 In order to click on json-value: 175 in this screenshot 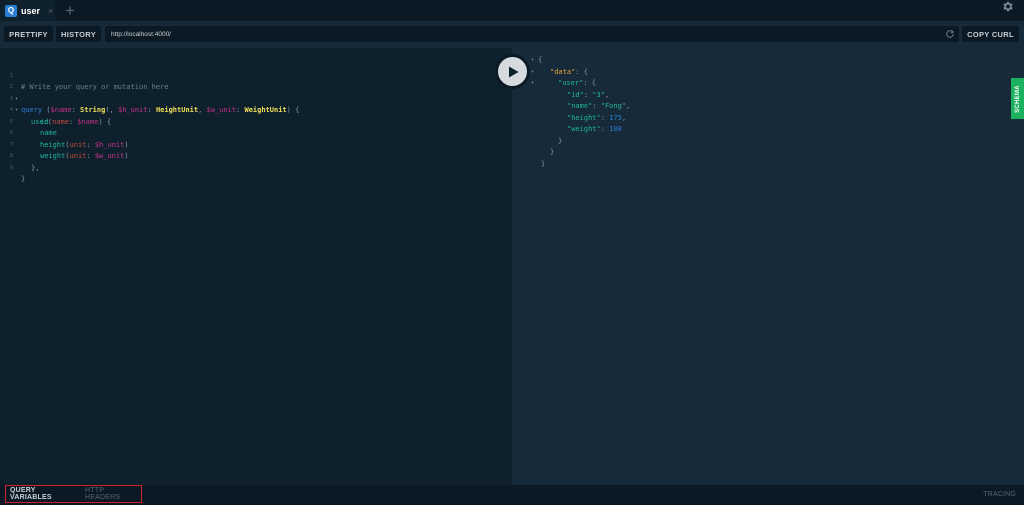, I will do `click(615, 117)`.